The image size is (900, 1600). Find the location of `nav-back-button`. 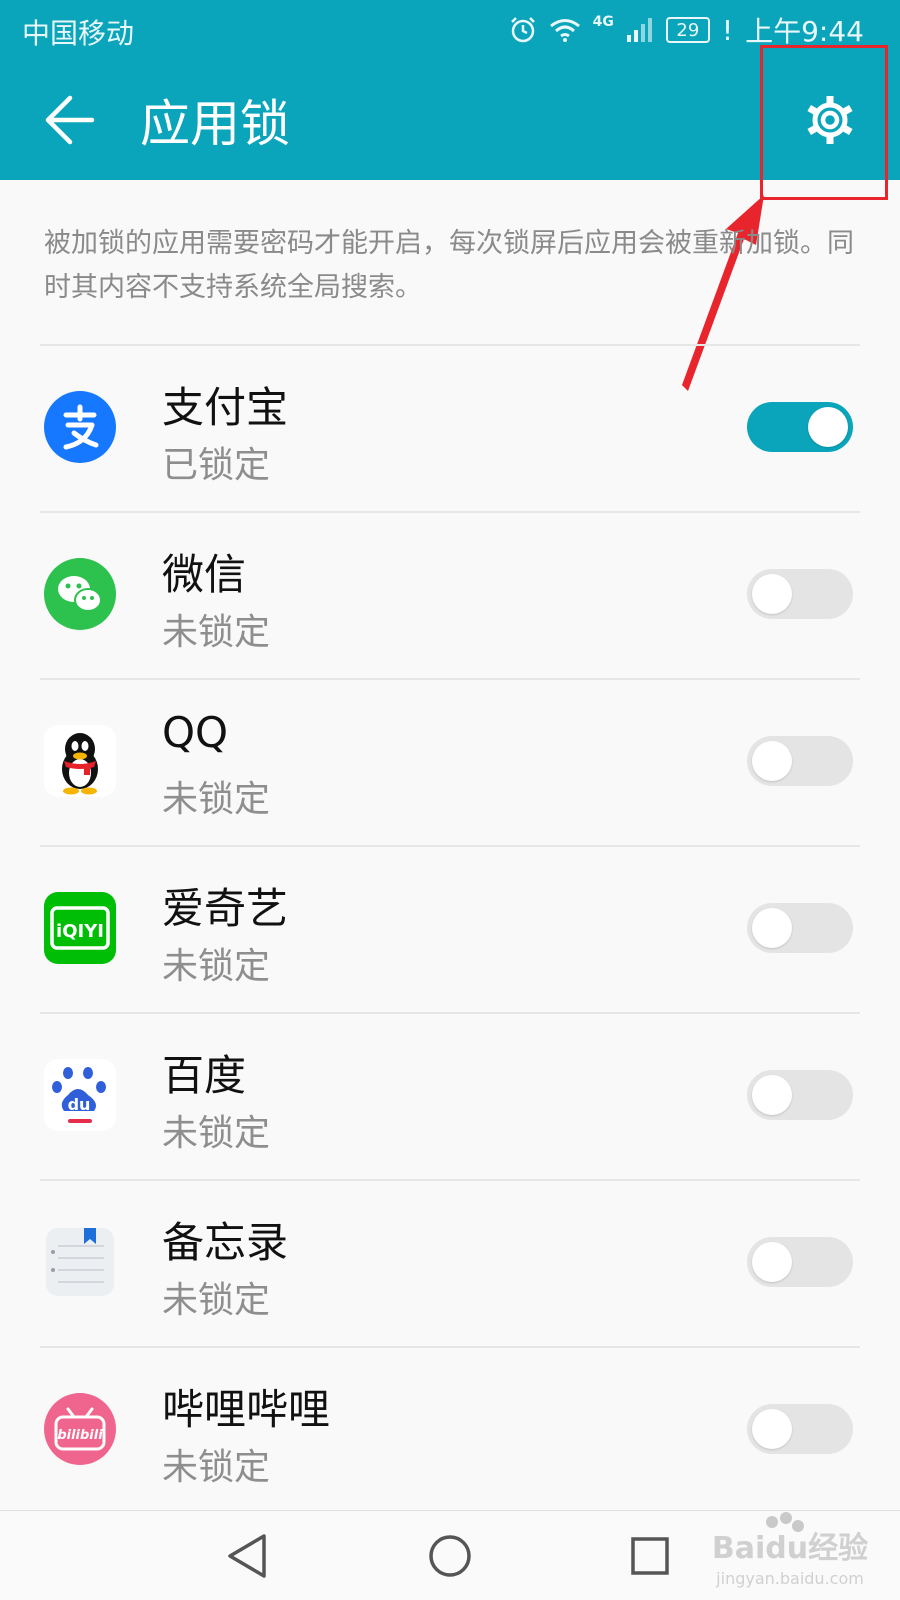

nav-back-button is located at coordinates (248, 1556).